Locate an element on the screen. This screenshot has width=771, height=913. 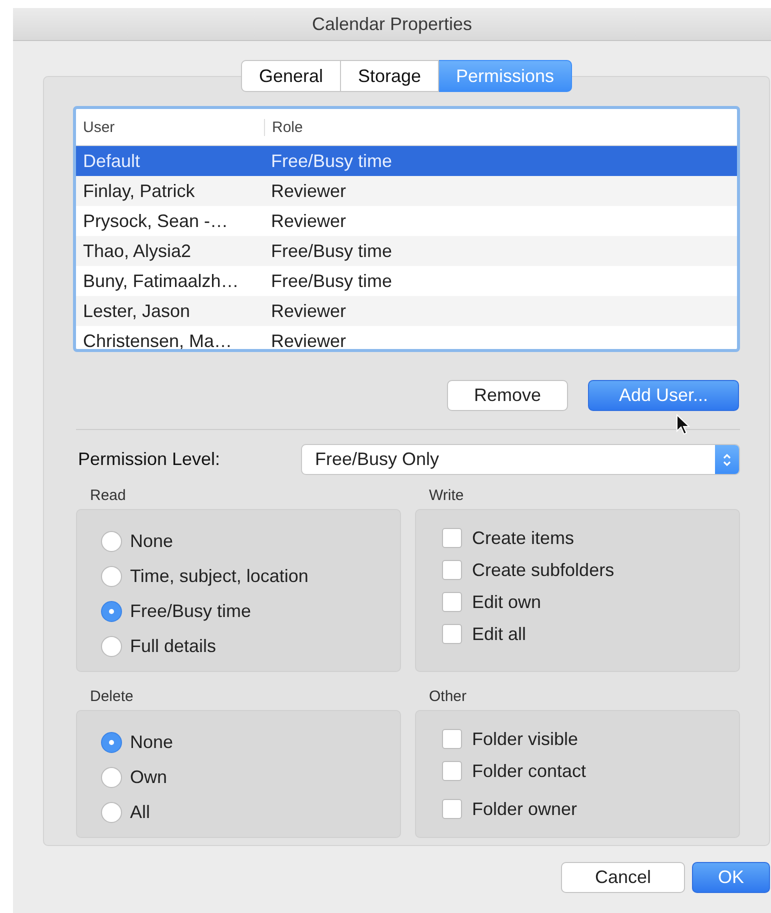
table-cell-text: Default is located at coordinates (112, 161).